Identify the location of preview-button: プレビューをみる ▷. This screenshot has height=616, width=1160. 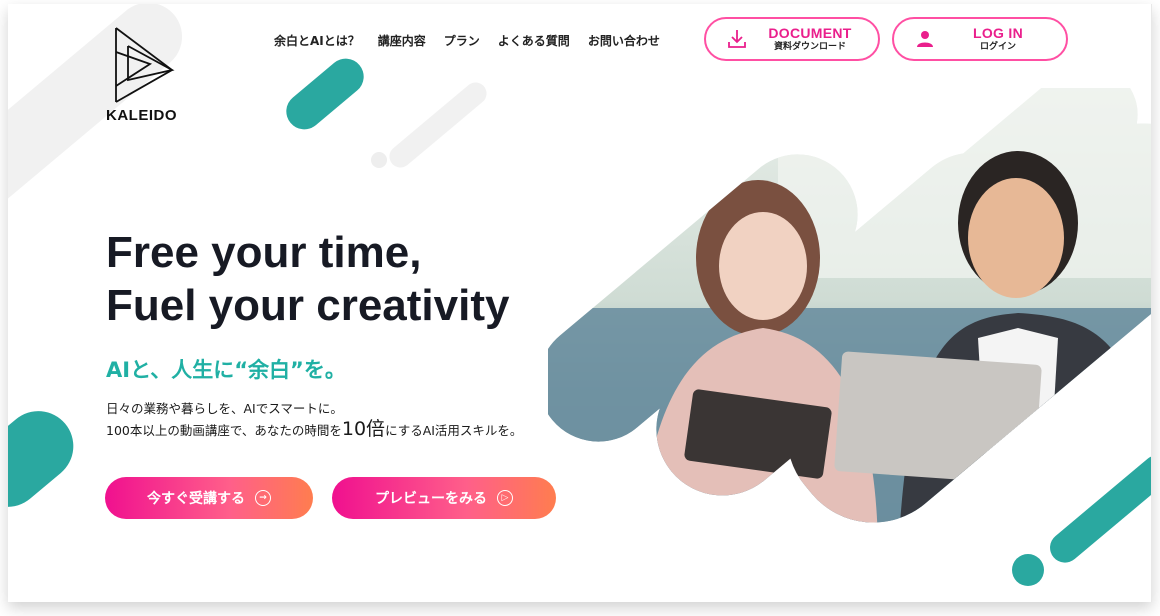
(444, 498).